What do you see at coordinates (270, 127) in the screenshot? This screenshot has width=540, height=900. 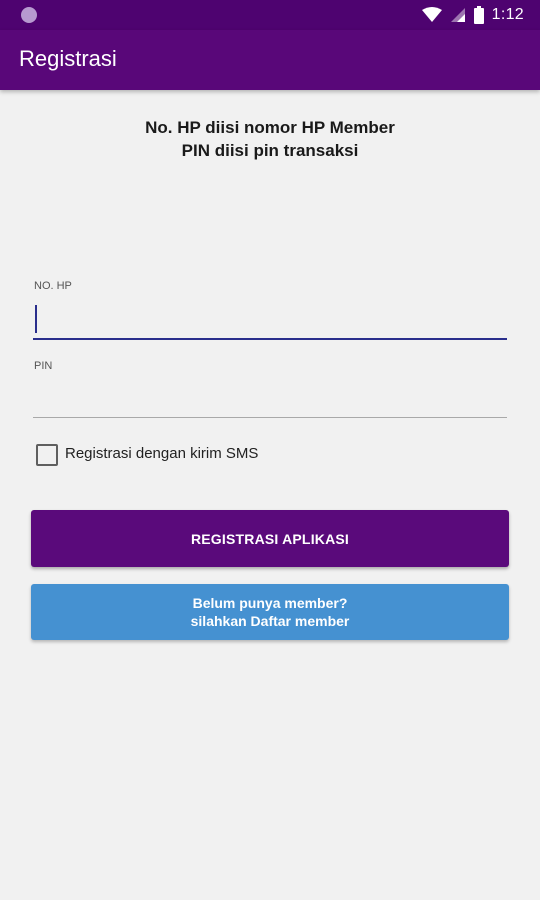 I see `instruction-line-phone: No. HP diisi nomor HP Member` at bounding box center [270, 127].